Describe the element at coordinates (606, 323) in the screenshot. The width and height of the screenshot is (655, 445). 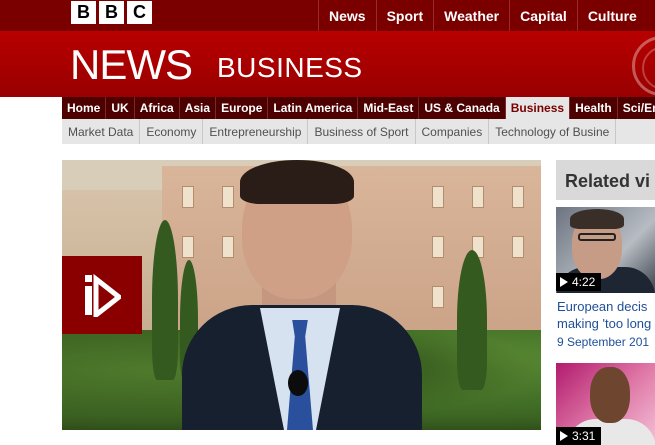
I see `related-video-headline-line: making 'too long` at that location.